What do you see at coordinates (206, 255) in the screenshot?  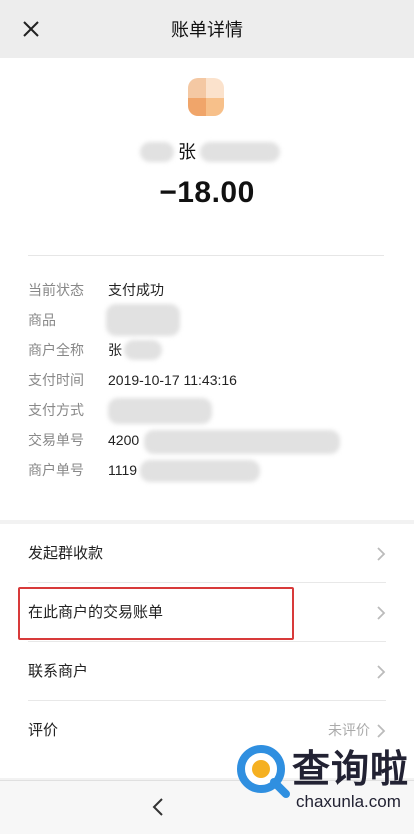 I see `divider` at bounding box center [206, 255].